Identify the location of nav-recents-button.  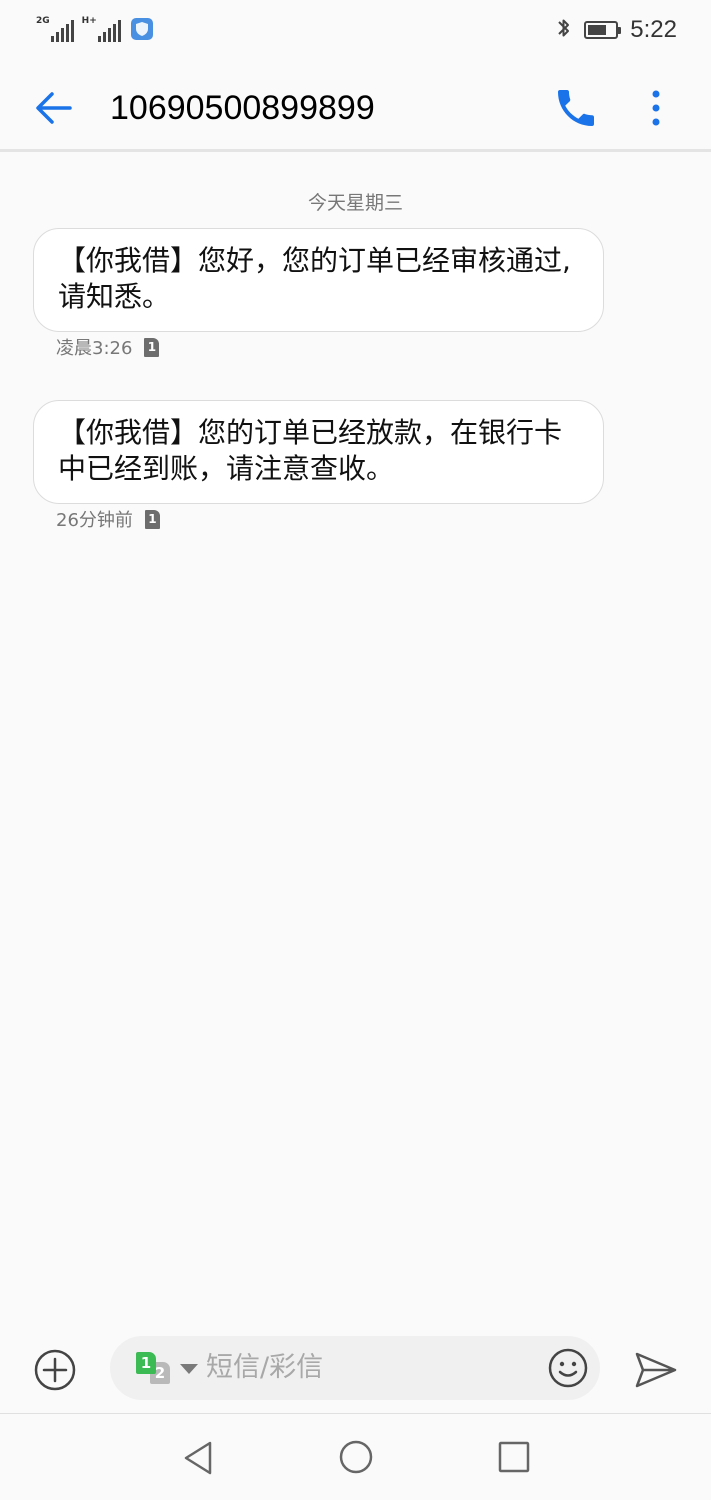
(514, 1457).